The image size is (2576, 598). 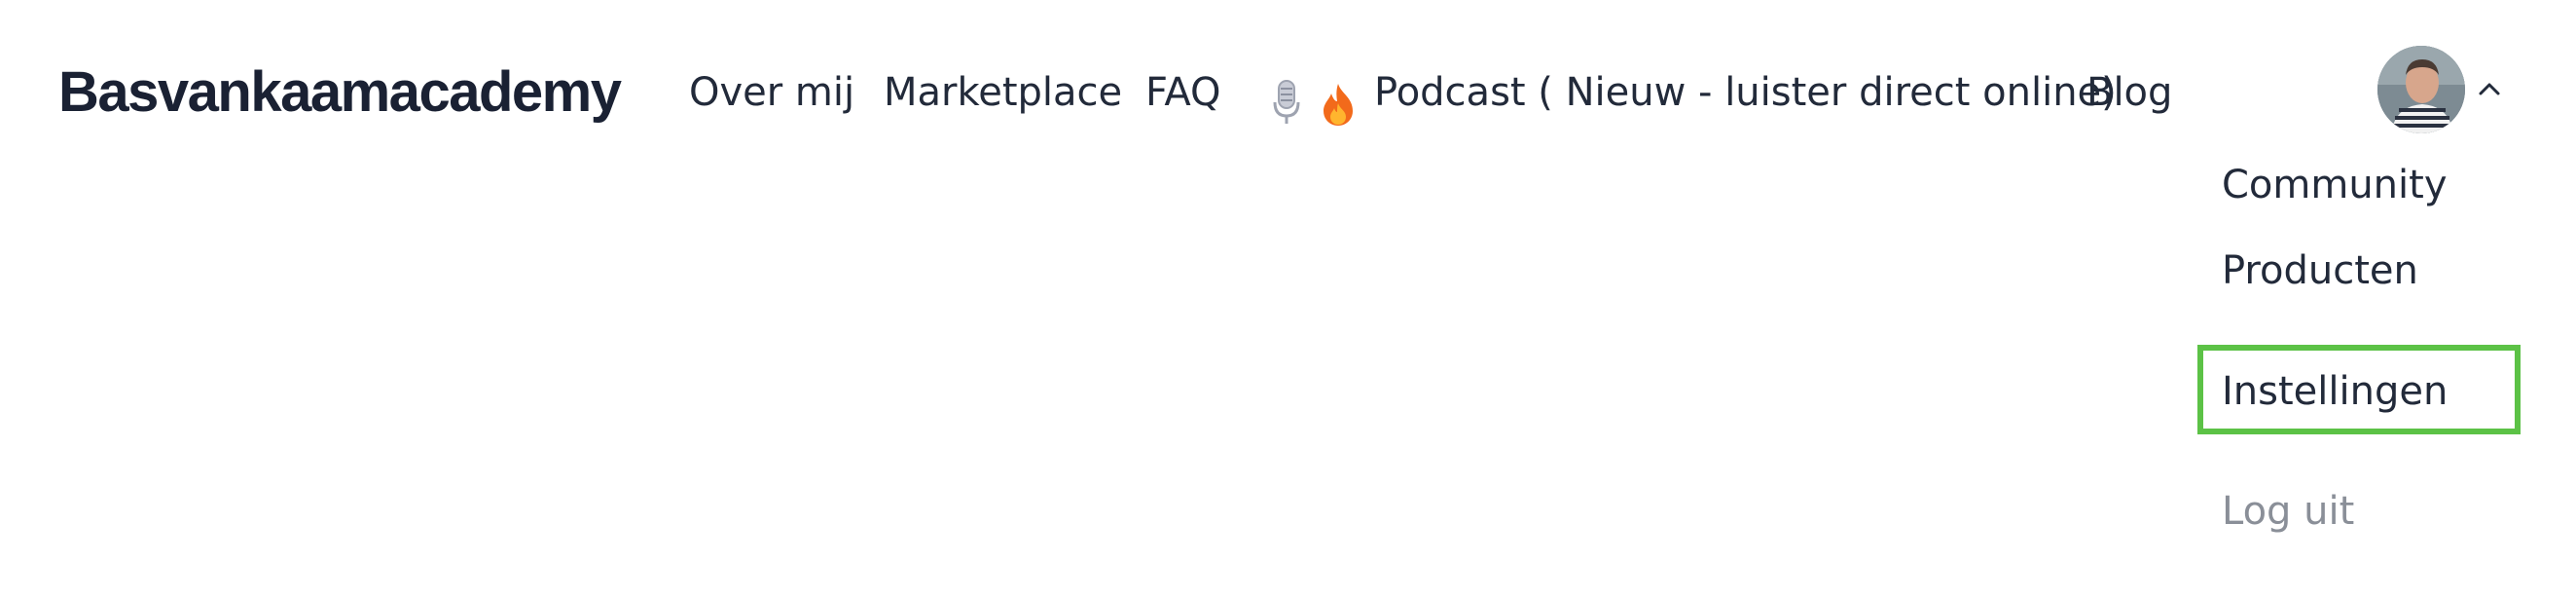 What do you see at coordinates (1745, 92) in the screenshot?
I see `nav-item-podcast-label: Podcast ( Nieuw - luister direct online)` at bounding box center [1745, 92].